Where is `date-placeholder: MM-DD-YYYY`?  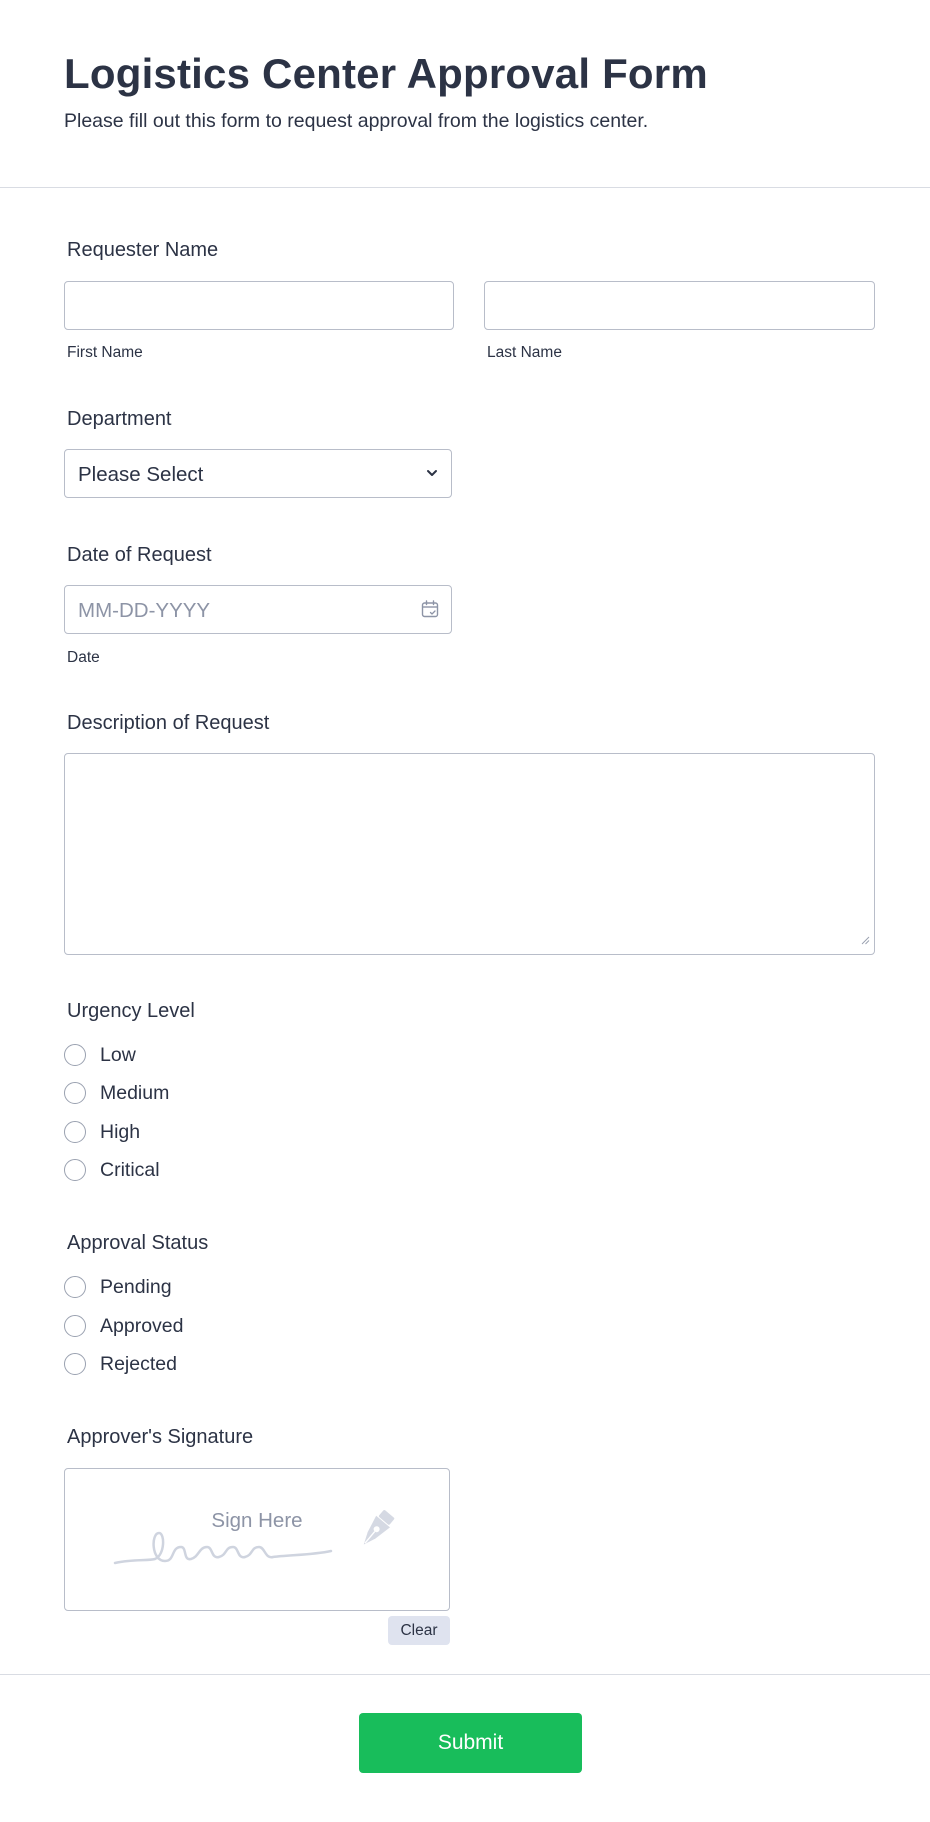 date-placeholder: MM-DD-YYYY is located at coordinates (144, 610).